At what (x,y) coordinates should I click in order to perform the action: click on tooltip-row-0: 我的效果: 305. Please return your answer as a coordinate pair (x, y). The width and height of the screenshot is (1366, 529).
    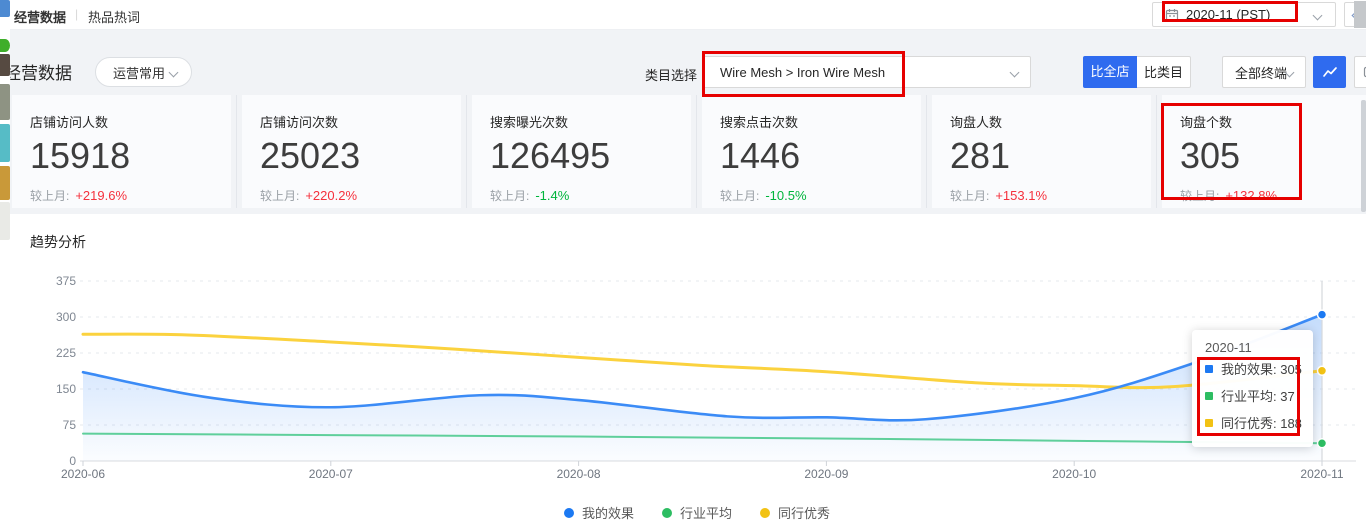
    Looking at the image, I should click on (1259, 368).